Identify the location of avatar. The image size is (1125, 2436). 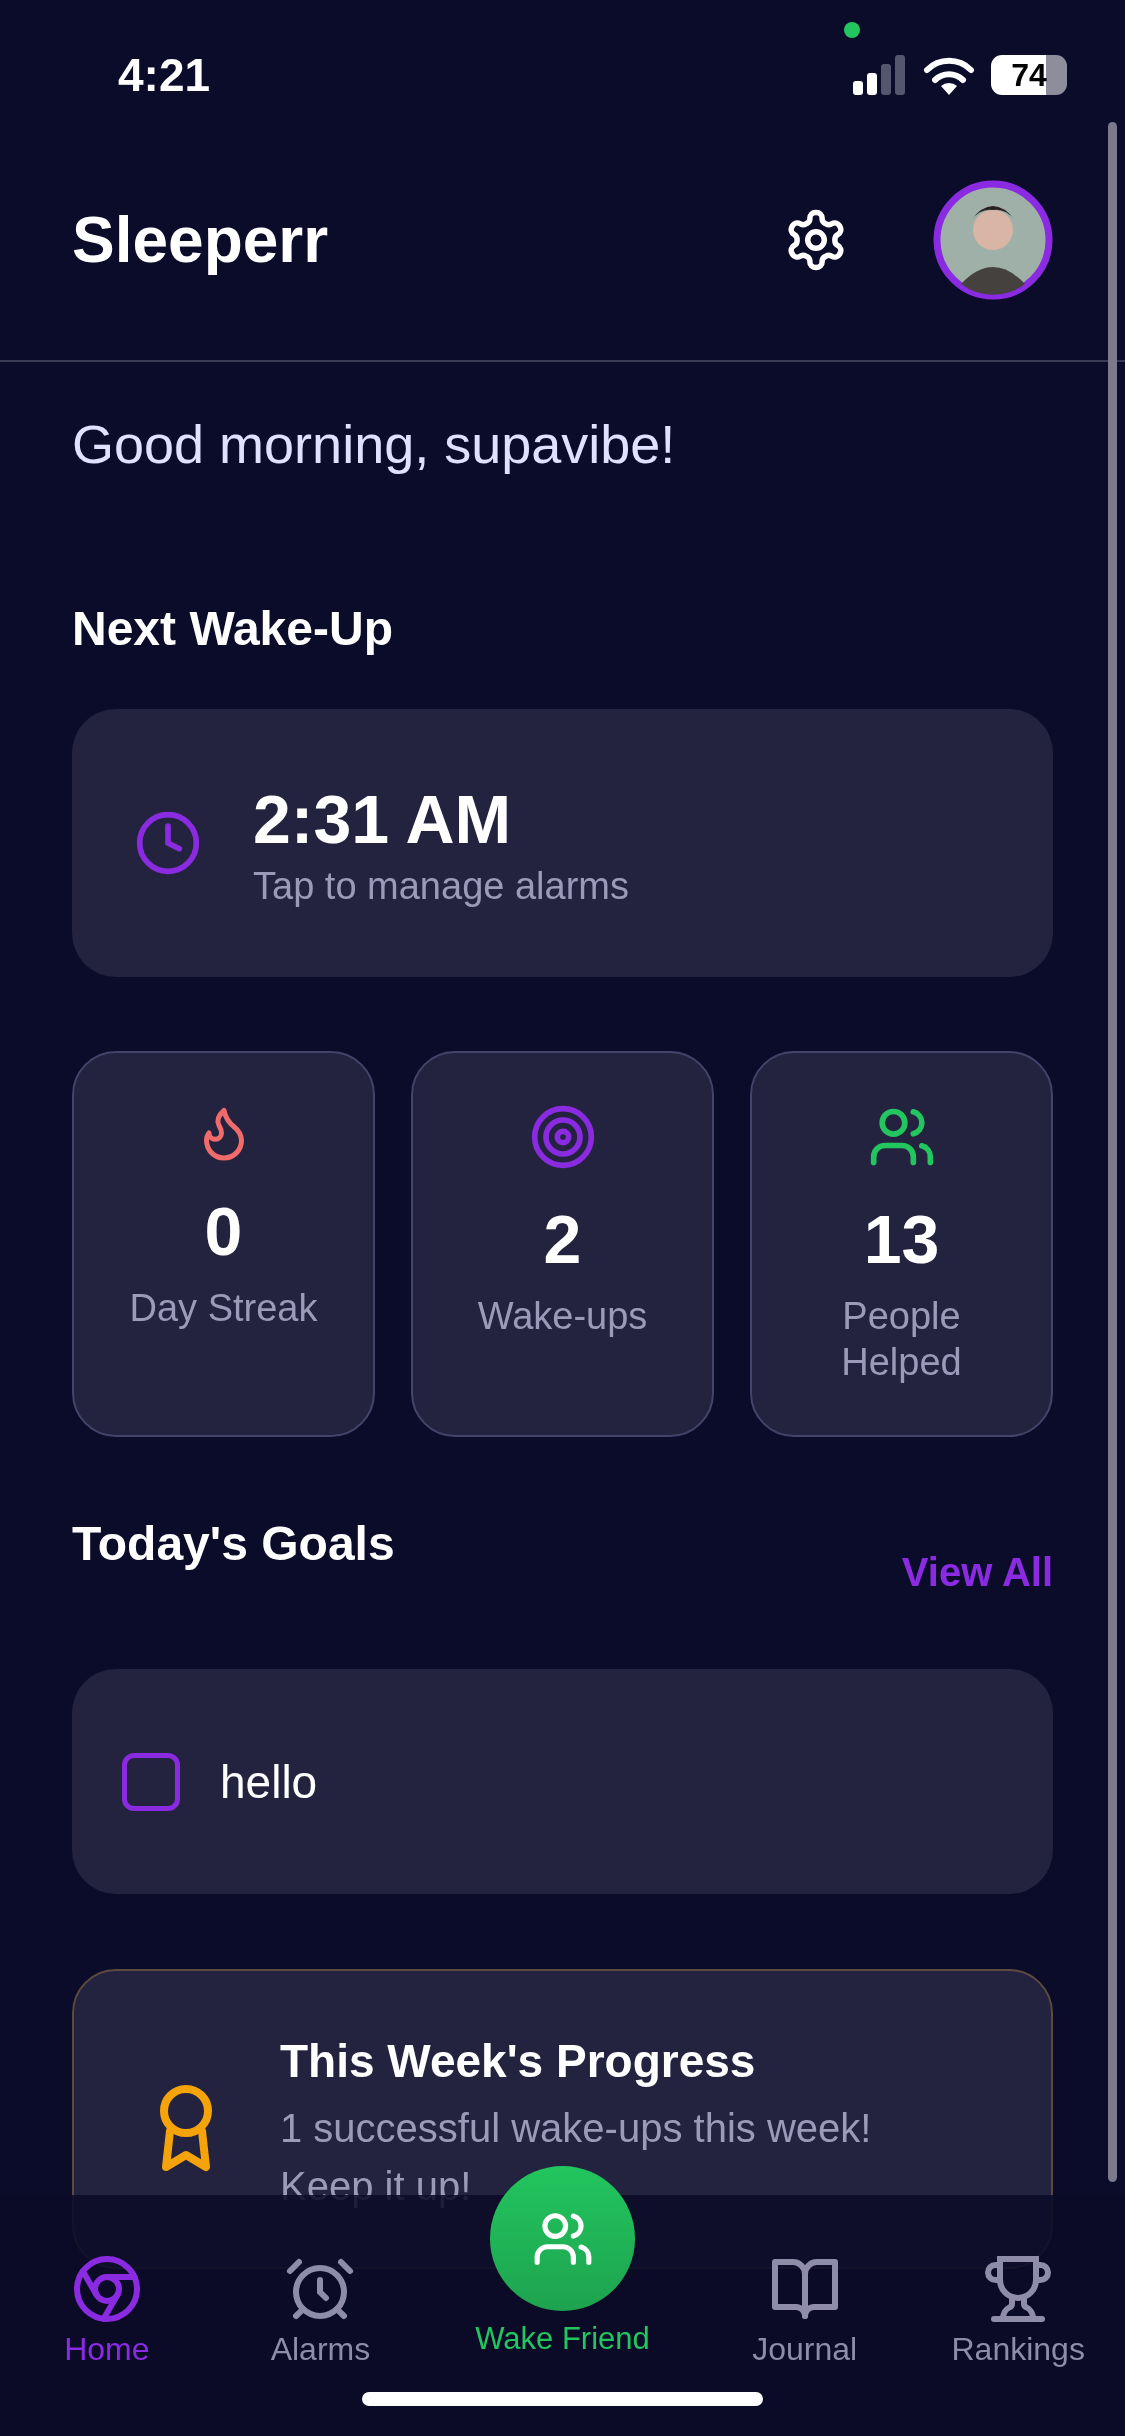
(993, 240).